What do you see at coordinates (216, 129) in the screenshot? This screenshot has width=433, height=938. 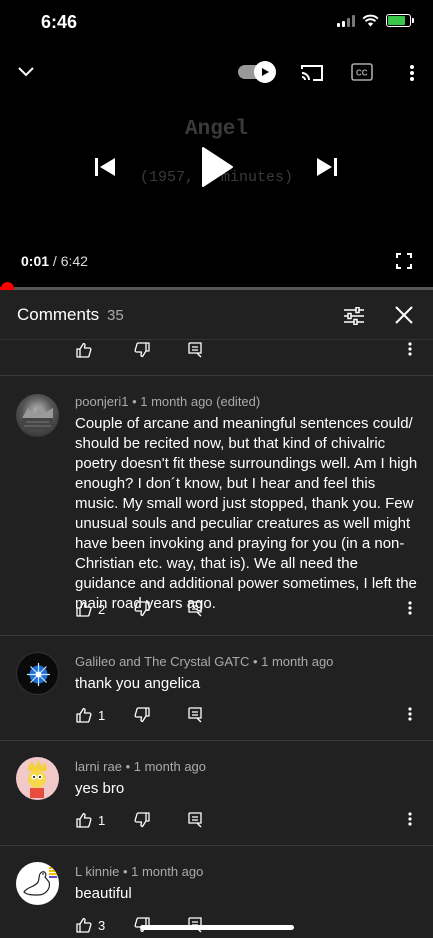 I see `video-title-overlay: Angel` at bounding box center [216, 129].